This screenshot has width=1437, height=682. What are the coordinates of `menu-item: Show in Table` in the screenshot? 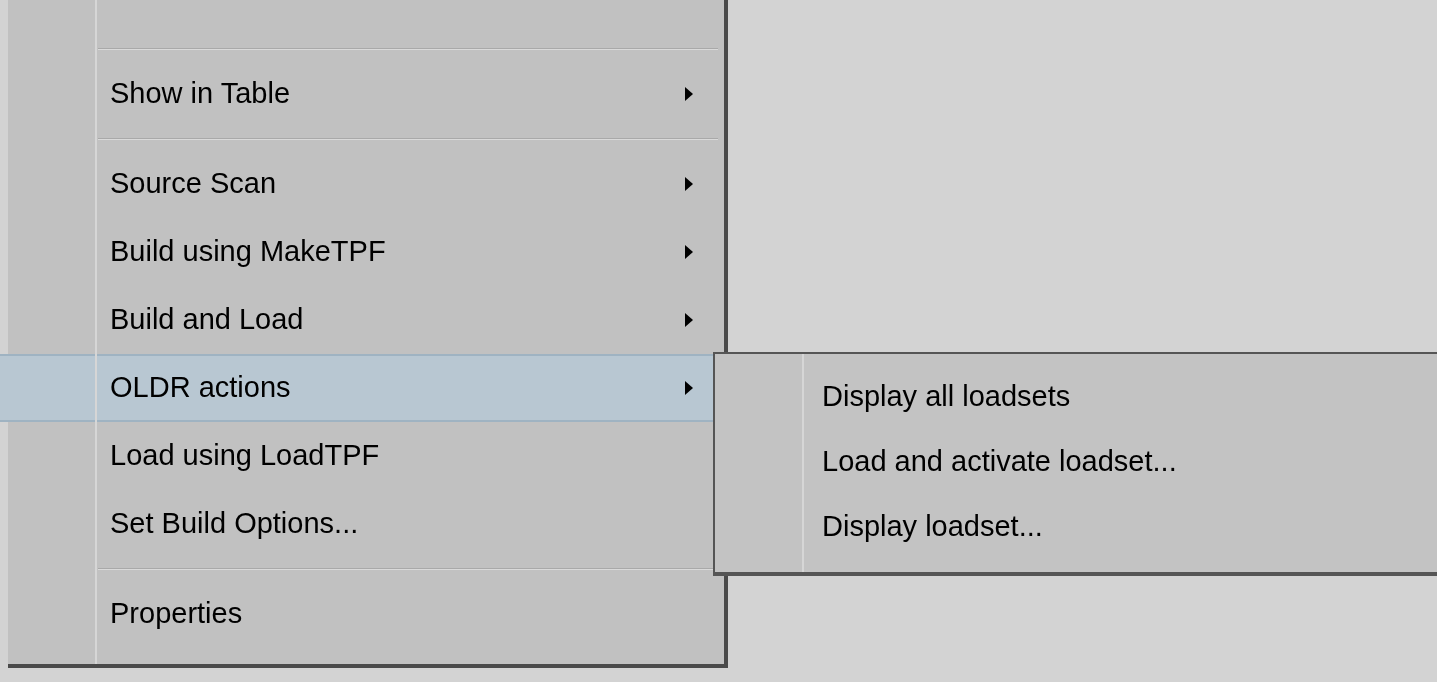 It's located at (366, 94).